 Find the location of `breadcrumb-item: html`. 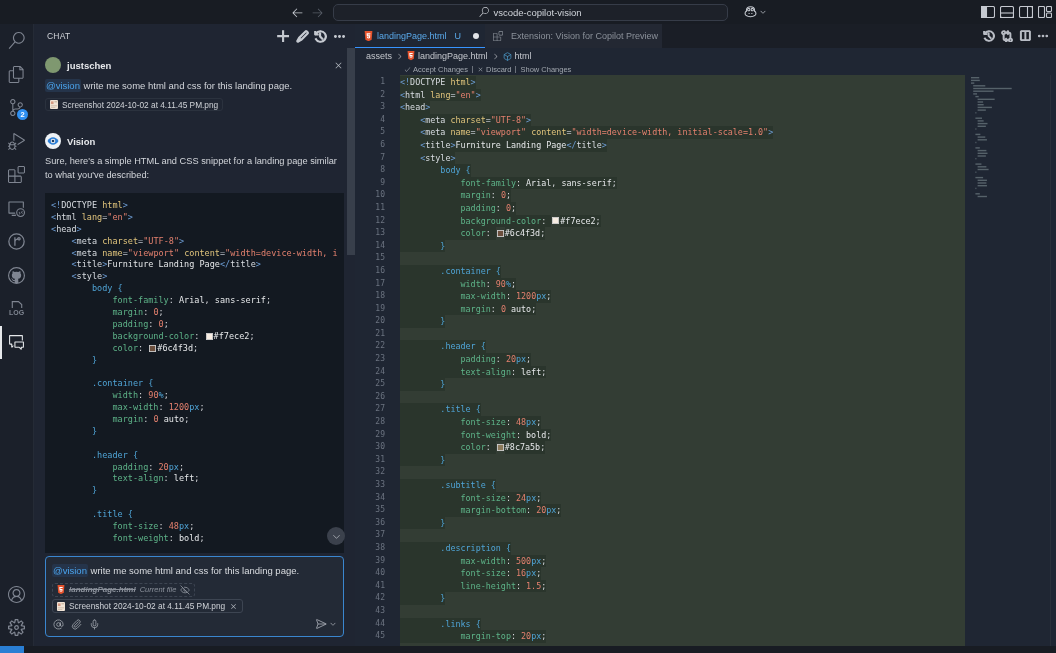

breadcrumb-item: html is located at coordinates (523, 56).